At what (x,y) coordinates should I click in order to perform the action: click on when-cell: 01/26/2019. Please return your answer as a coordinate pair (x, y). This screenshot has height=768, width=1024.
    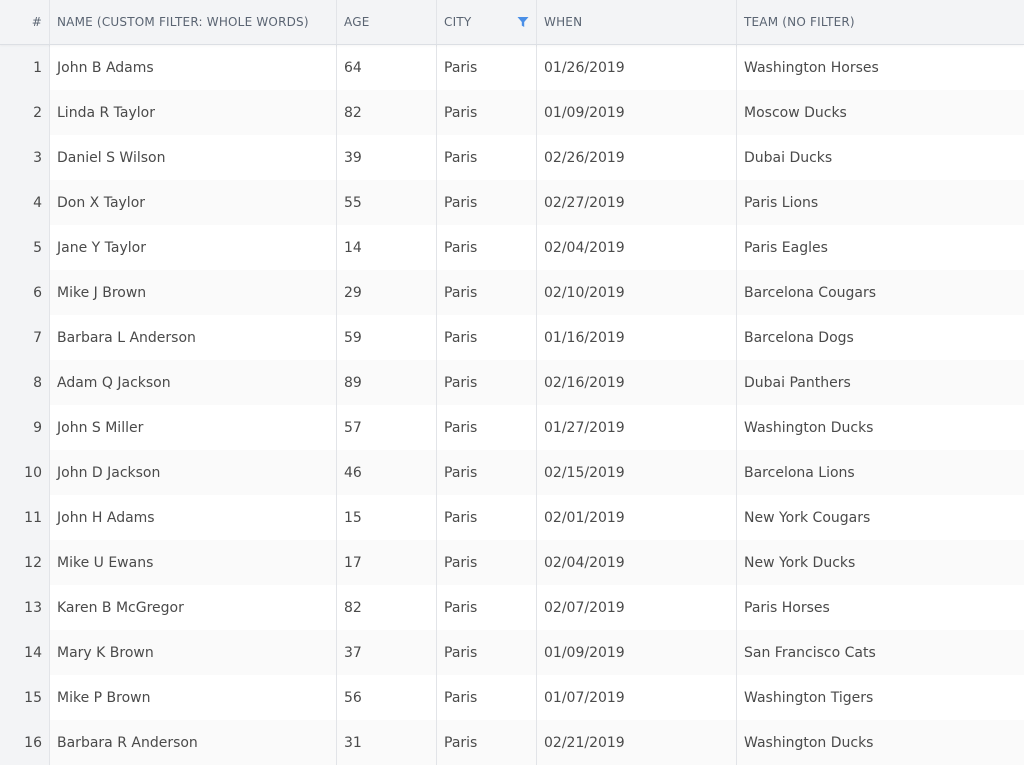
    Looking at the image, I should click on (637, 67).